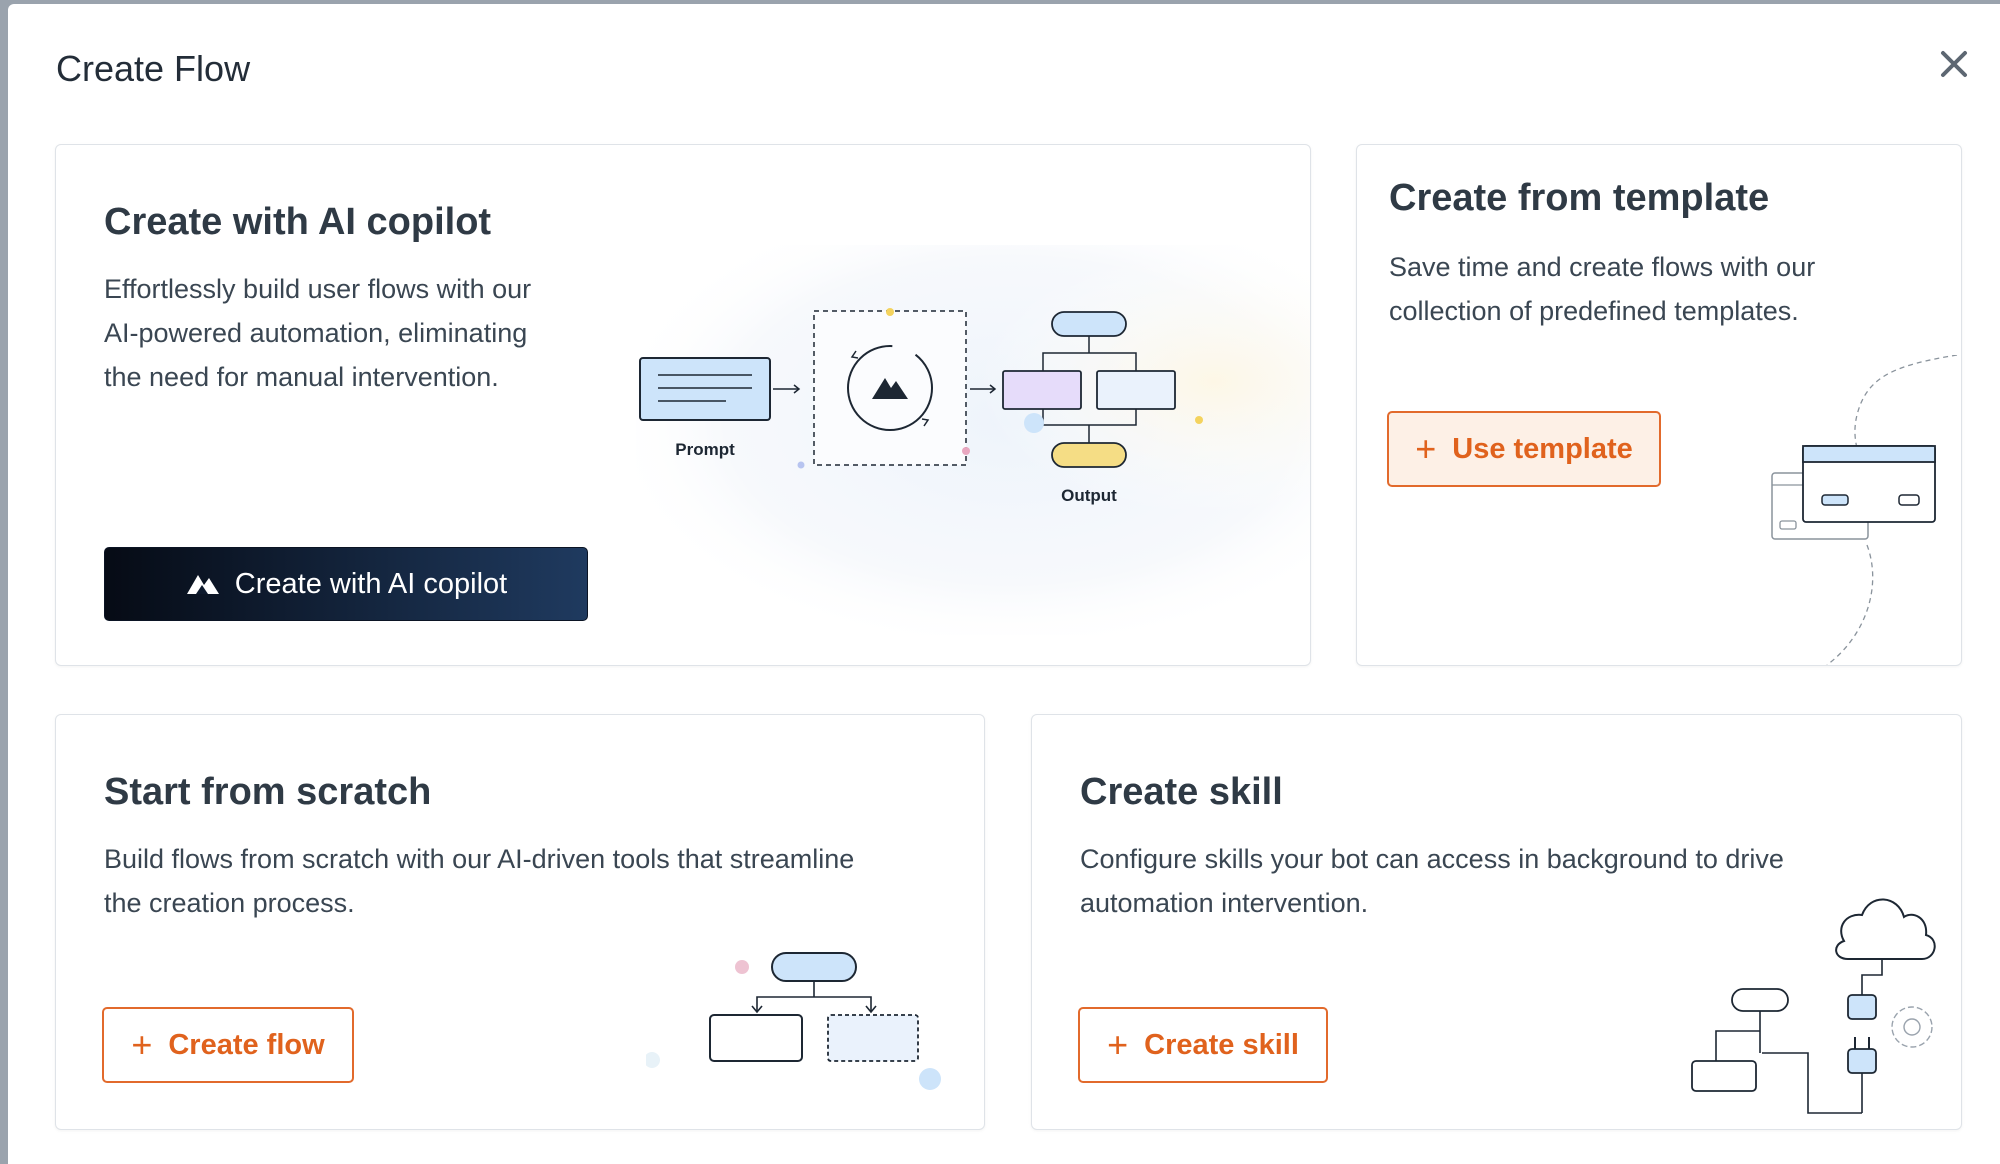  I want to click on scratch-flow-illustration, so click(793, 1021).